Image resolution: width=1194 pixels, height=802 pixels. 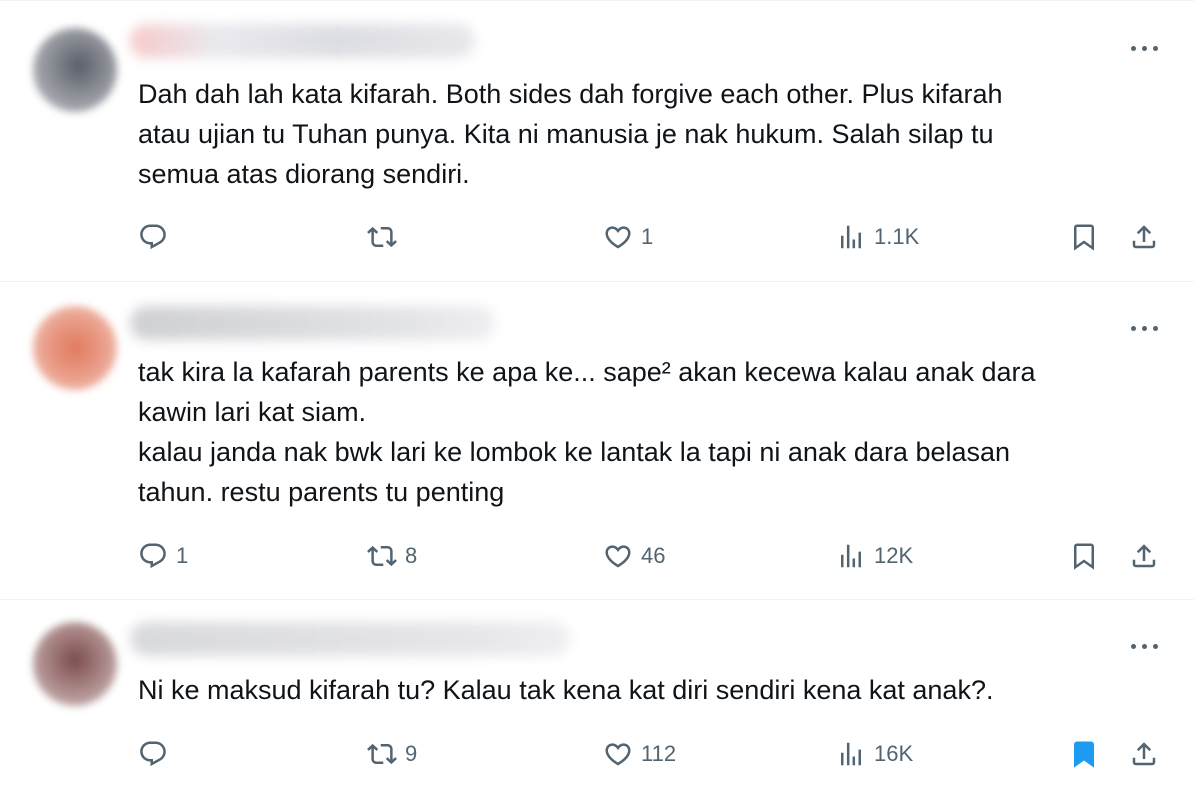 I want to click on retweet-button: 9, so click(x=392, y=754).